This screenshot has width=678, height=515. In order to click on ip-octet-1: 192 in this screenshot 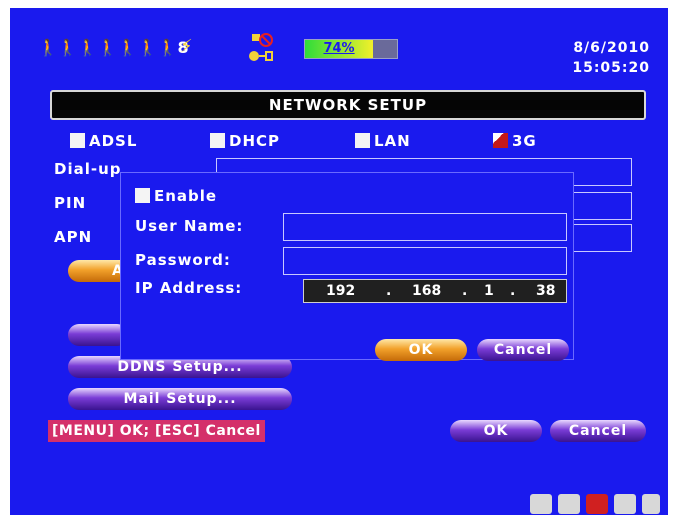, I will do `click(341, 291)`.